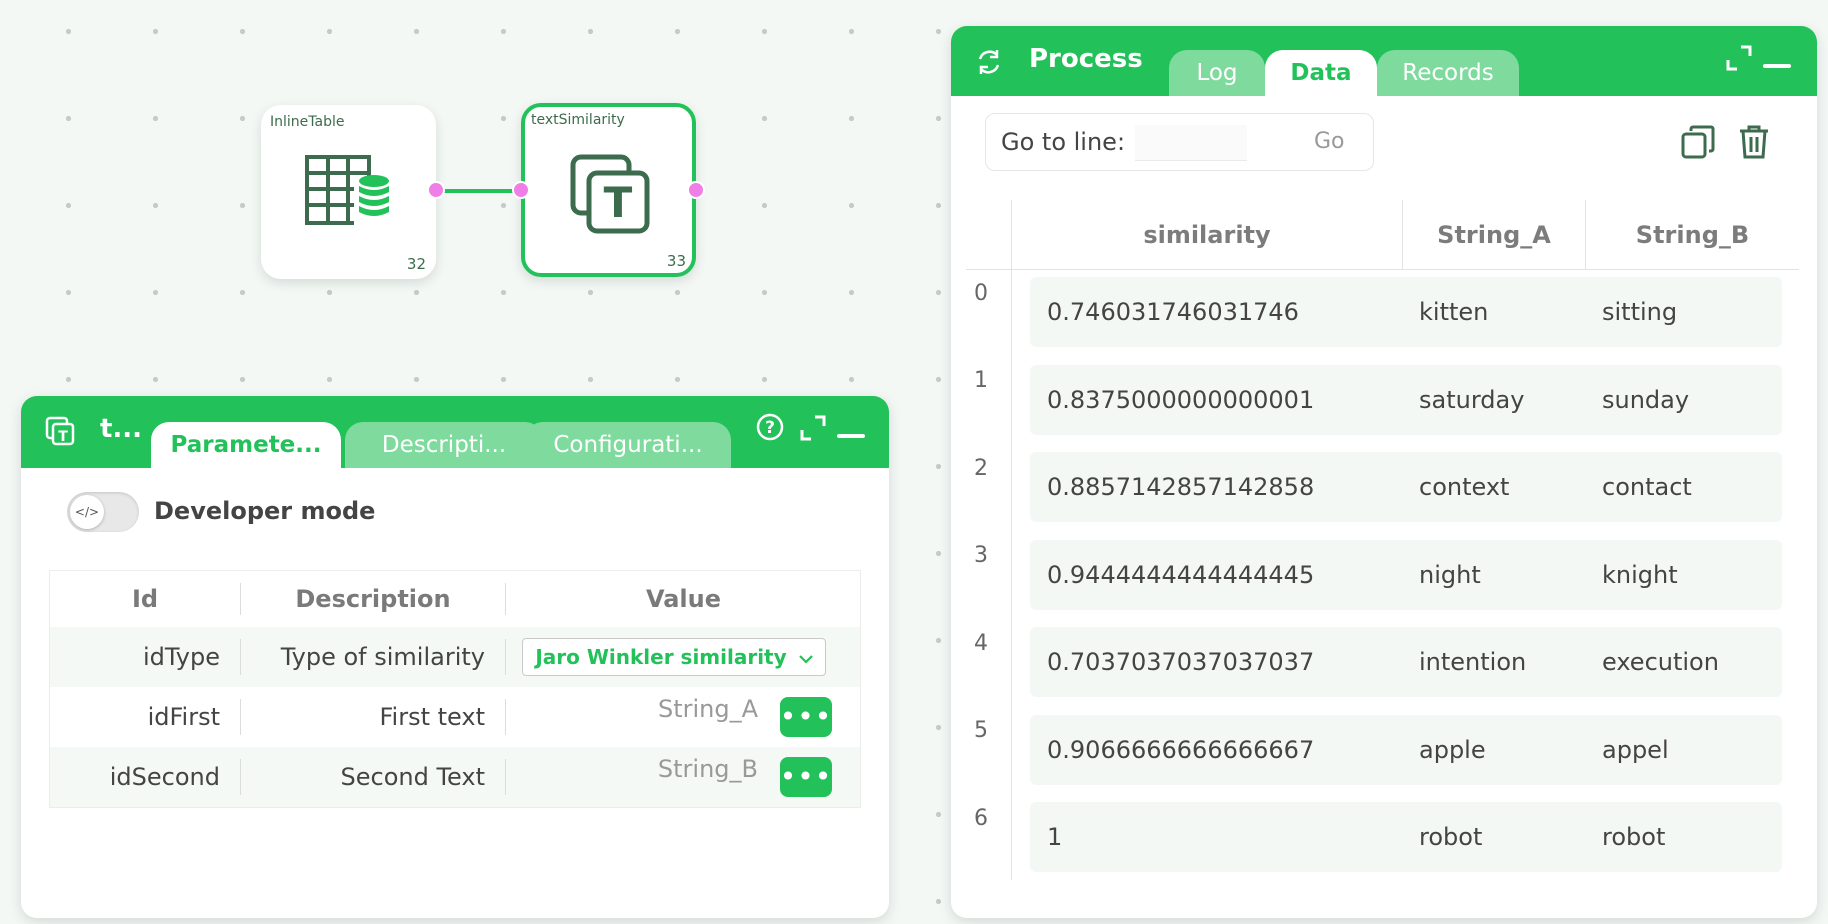  Describe the element at coordinates (1191, 143) in the screenshot. I see `go-to-line-input` at that location.